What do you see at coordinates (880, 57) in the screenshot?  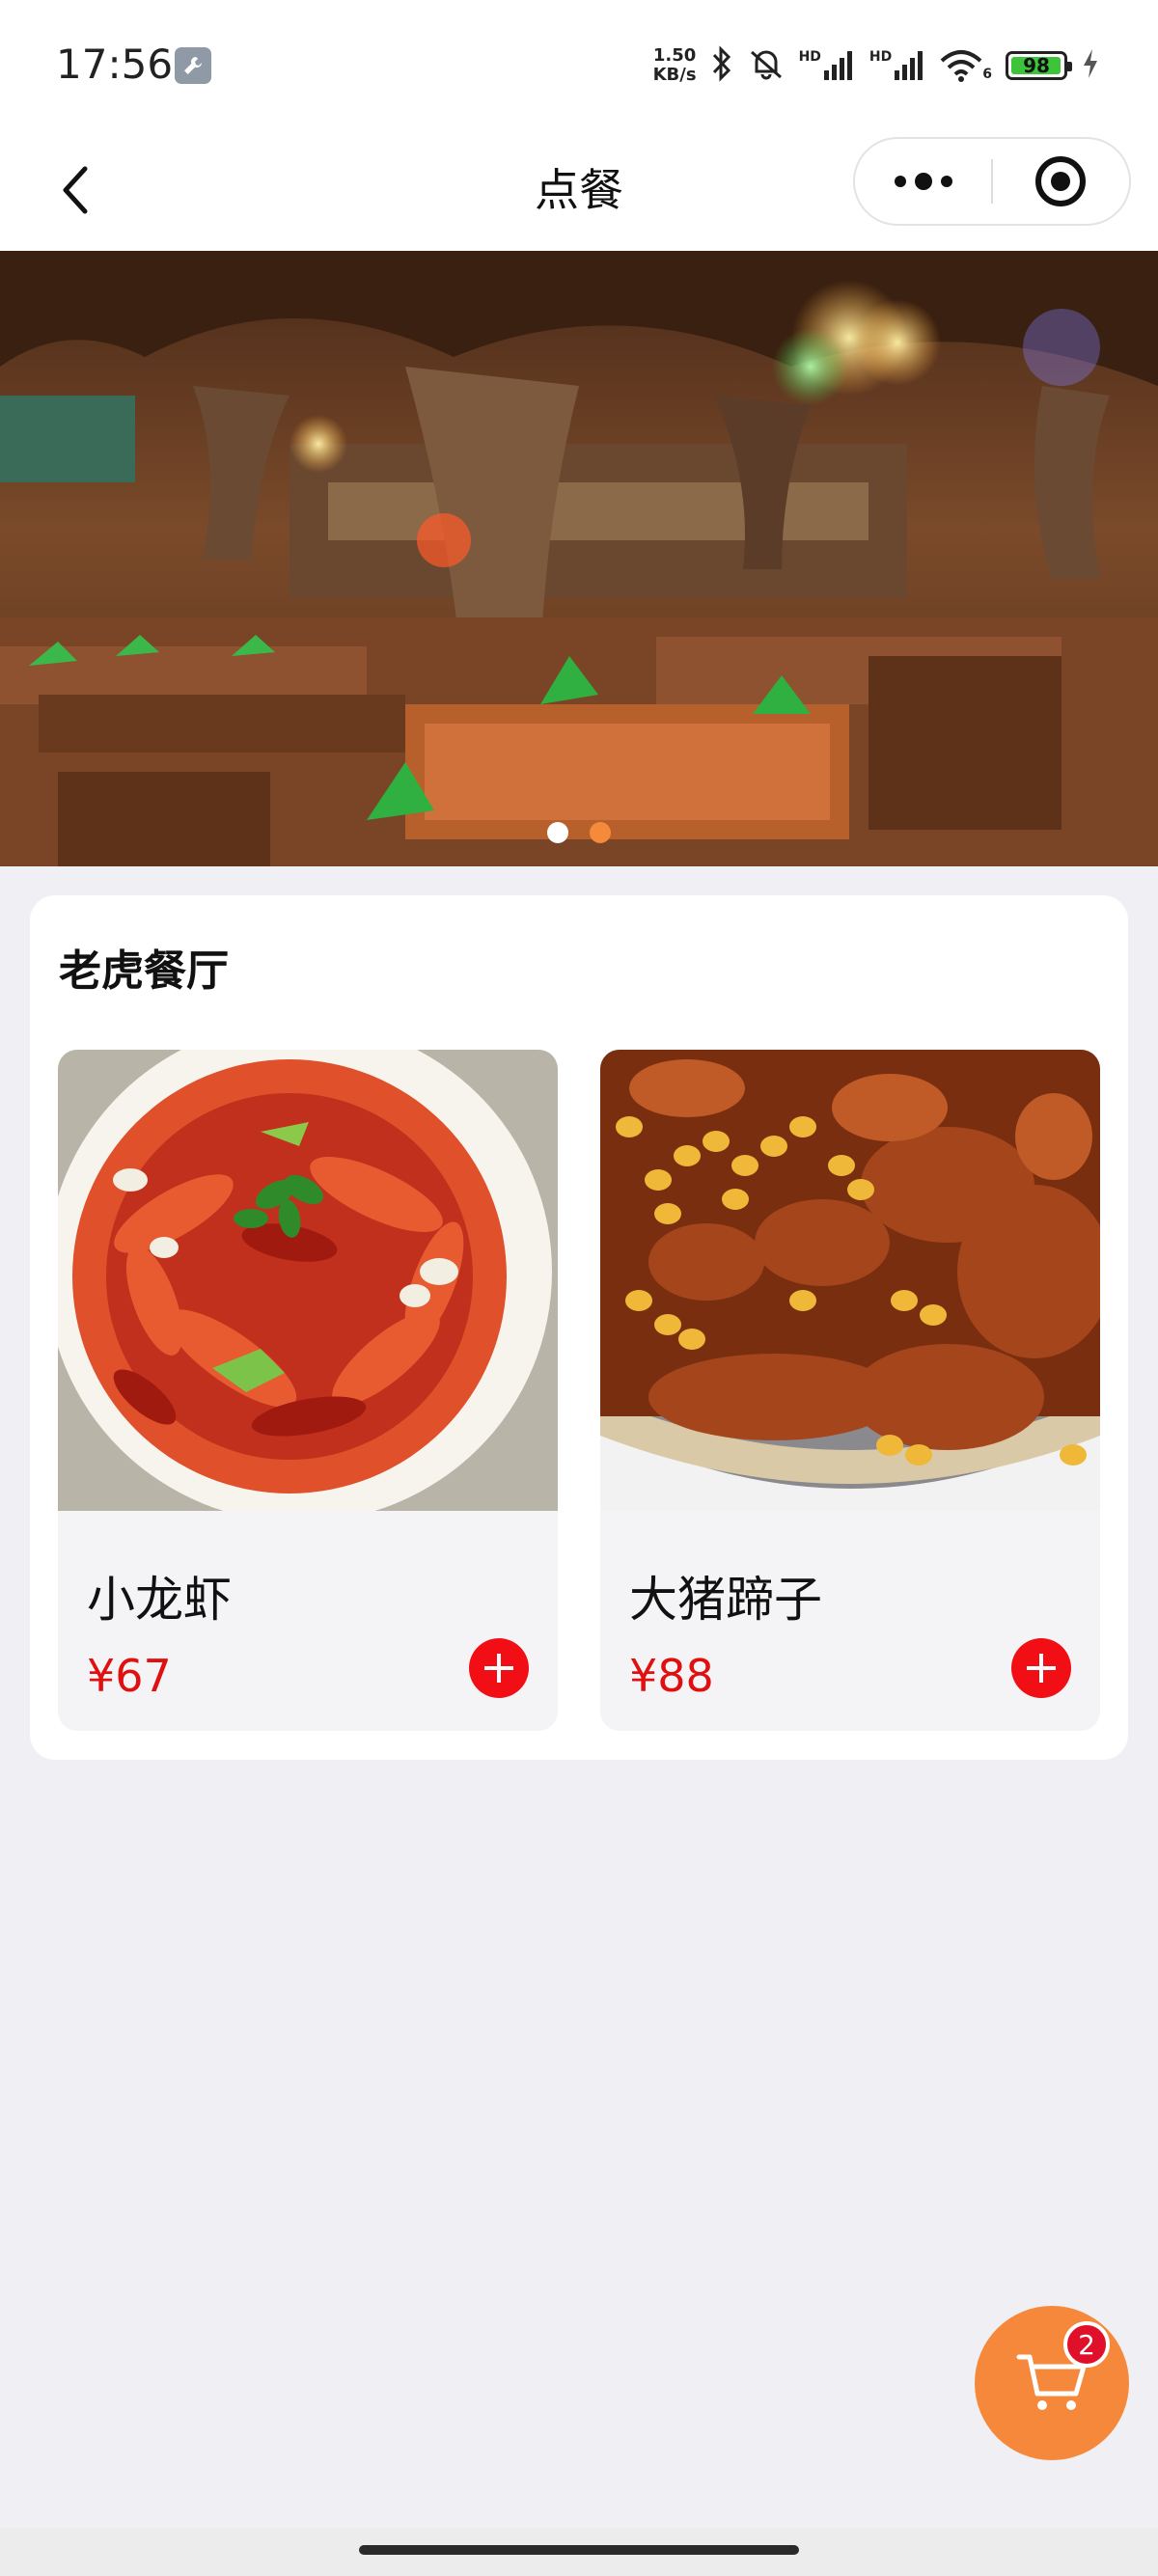 I see `signal-label-2: HD` at bounding box center [880, 57].